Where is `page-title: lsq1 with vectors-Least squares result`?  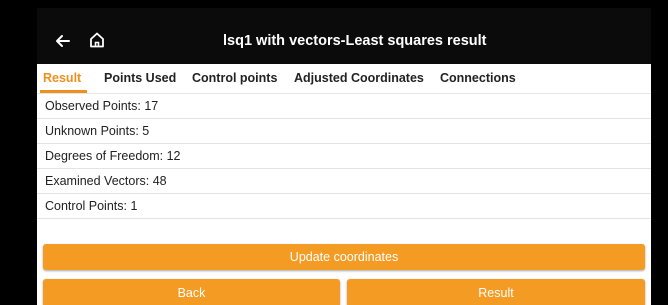
page-title: lsq1 with vectors-Least squares result is located at coordinates (355, 41).